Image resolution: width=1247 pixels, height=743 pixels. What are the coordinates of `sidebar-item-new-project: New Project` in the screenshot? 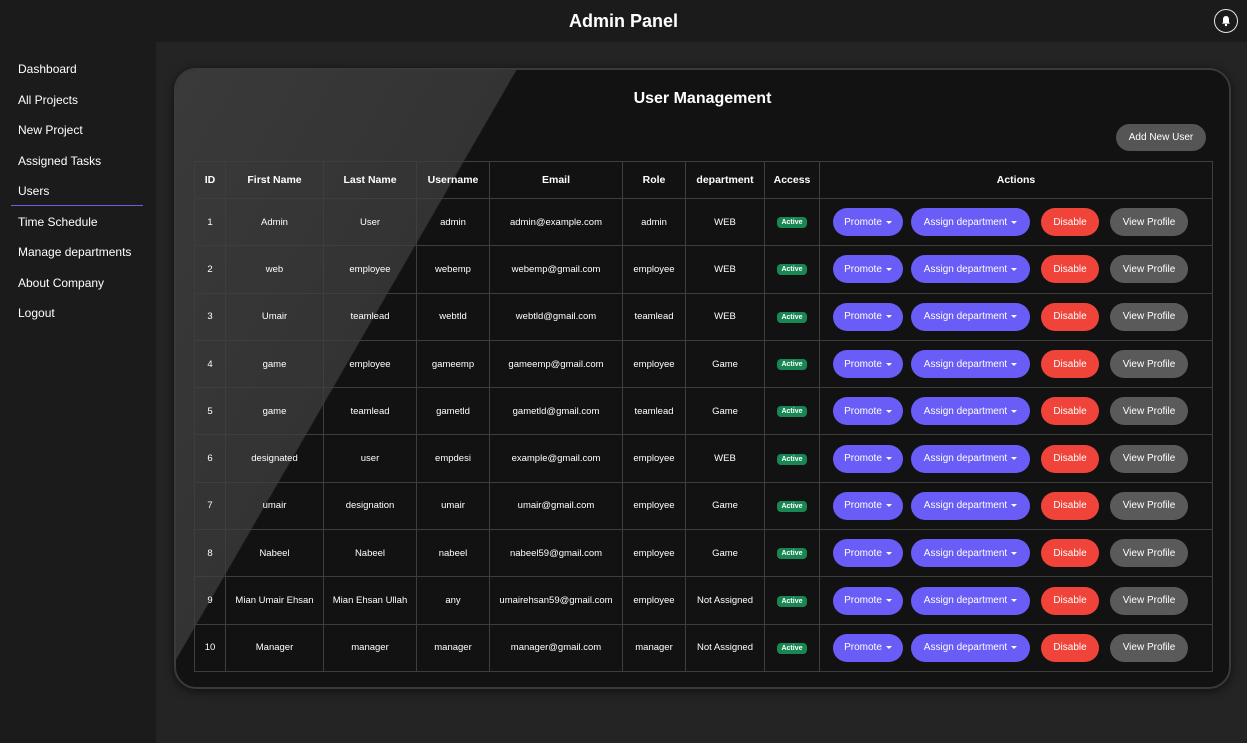 It's located at (78, 130).